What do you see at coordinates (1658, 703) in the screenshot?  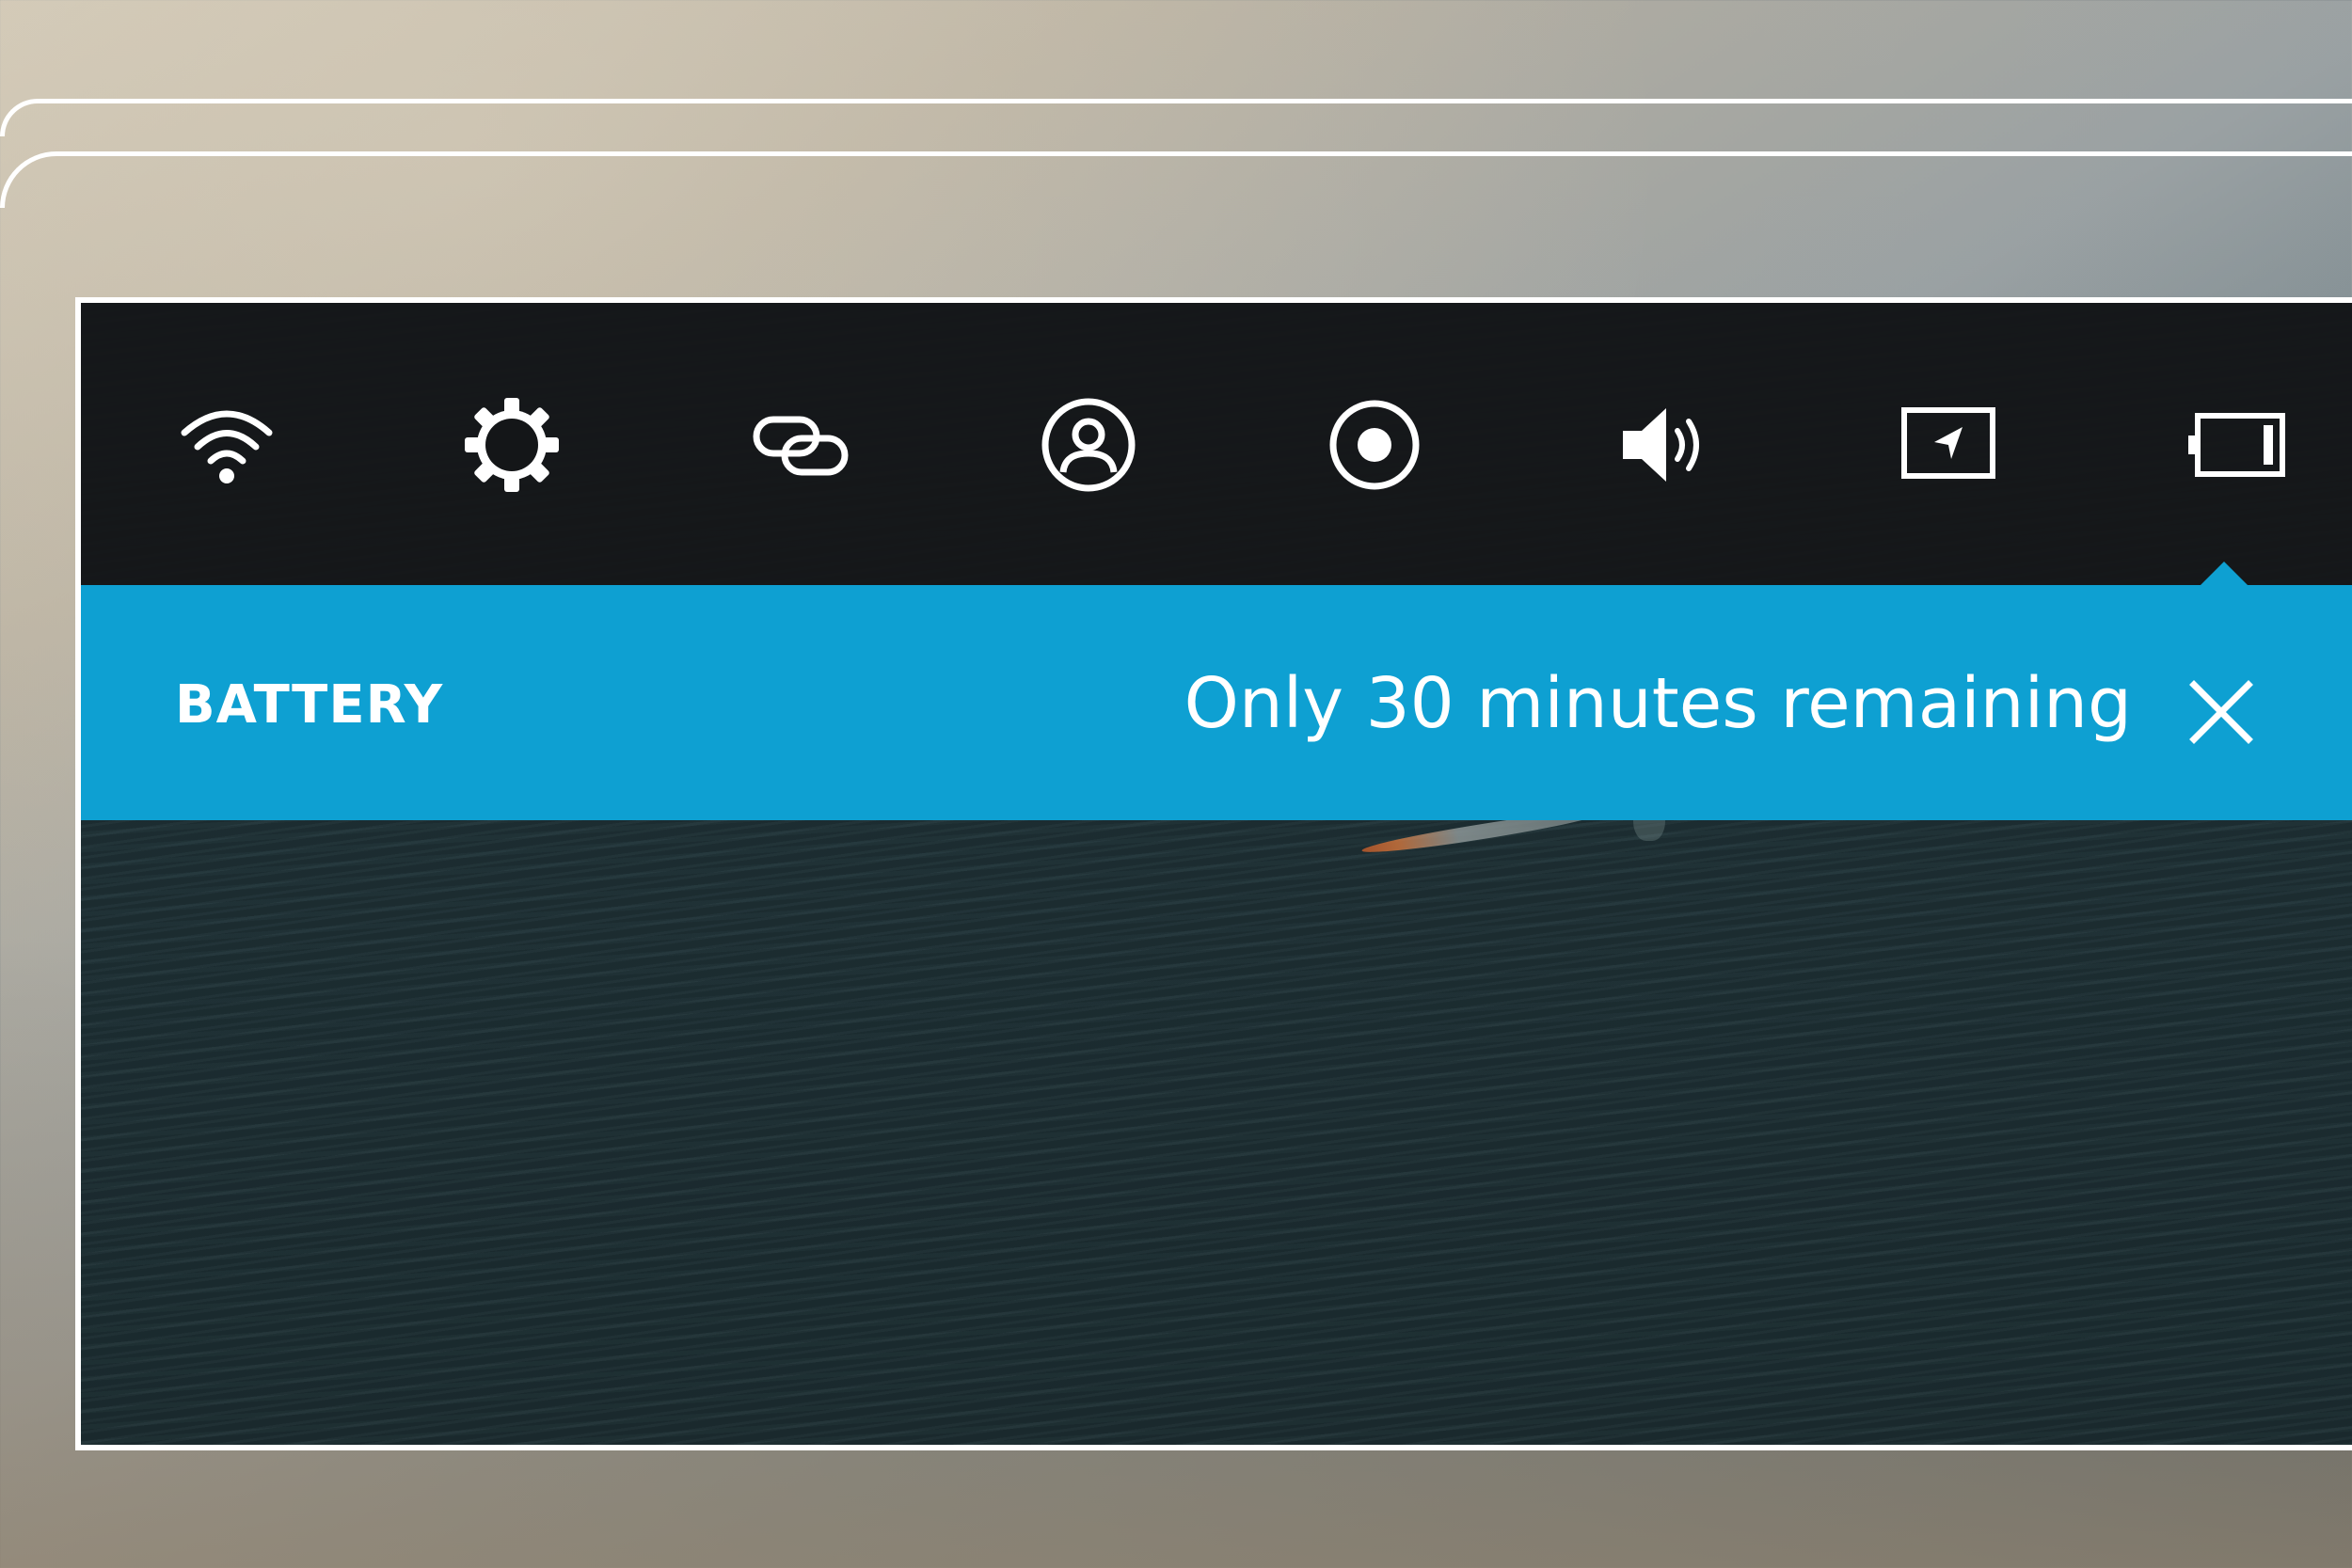 I see `notification-message: Only 30 minutes remaining` at bounding box center [1658, 703].